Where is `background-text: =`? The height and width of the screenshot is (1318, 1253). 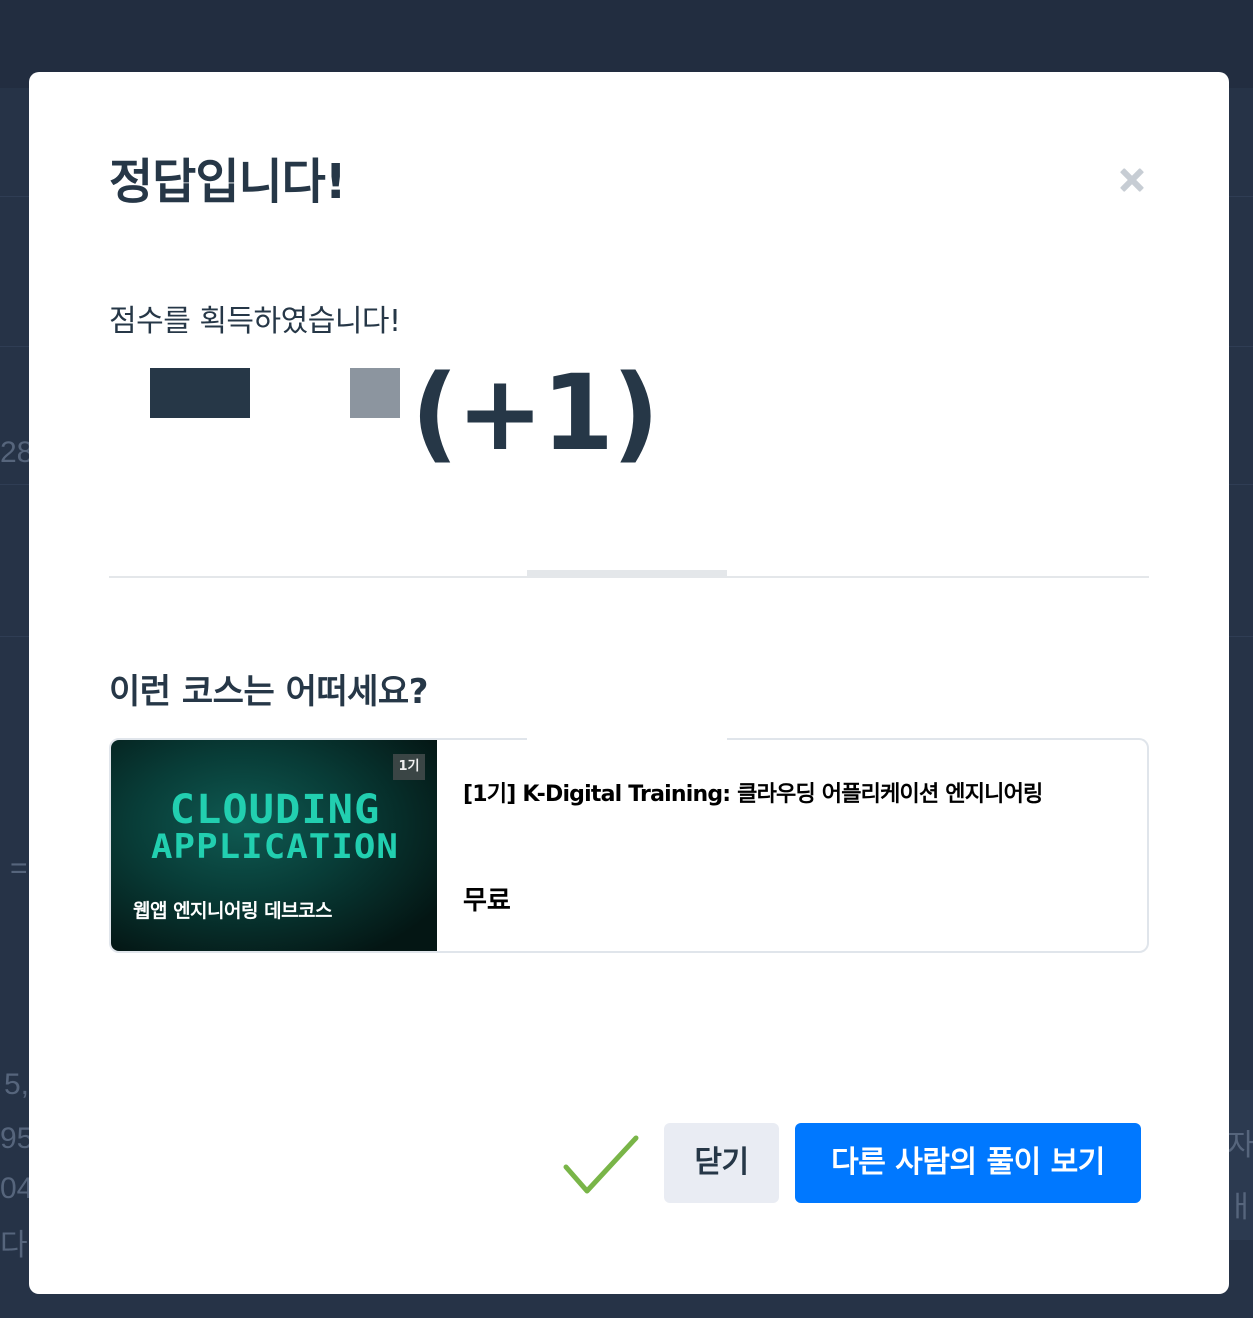
background-text: = is located at coordinates (19, 868).